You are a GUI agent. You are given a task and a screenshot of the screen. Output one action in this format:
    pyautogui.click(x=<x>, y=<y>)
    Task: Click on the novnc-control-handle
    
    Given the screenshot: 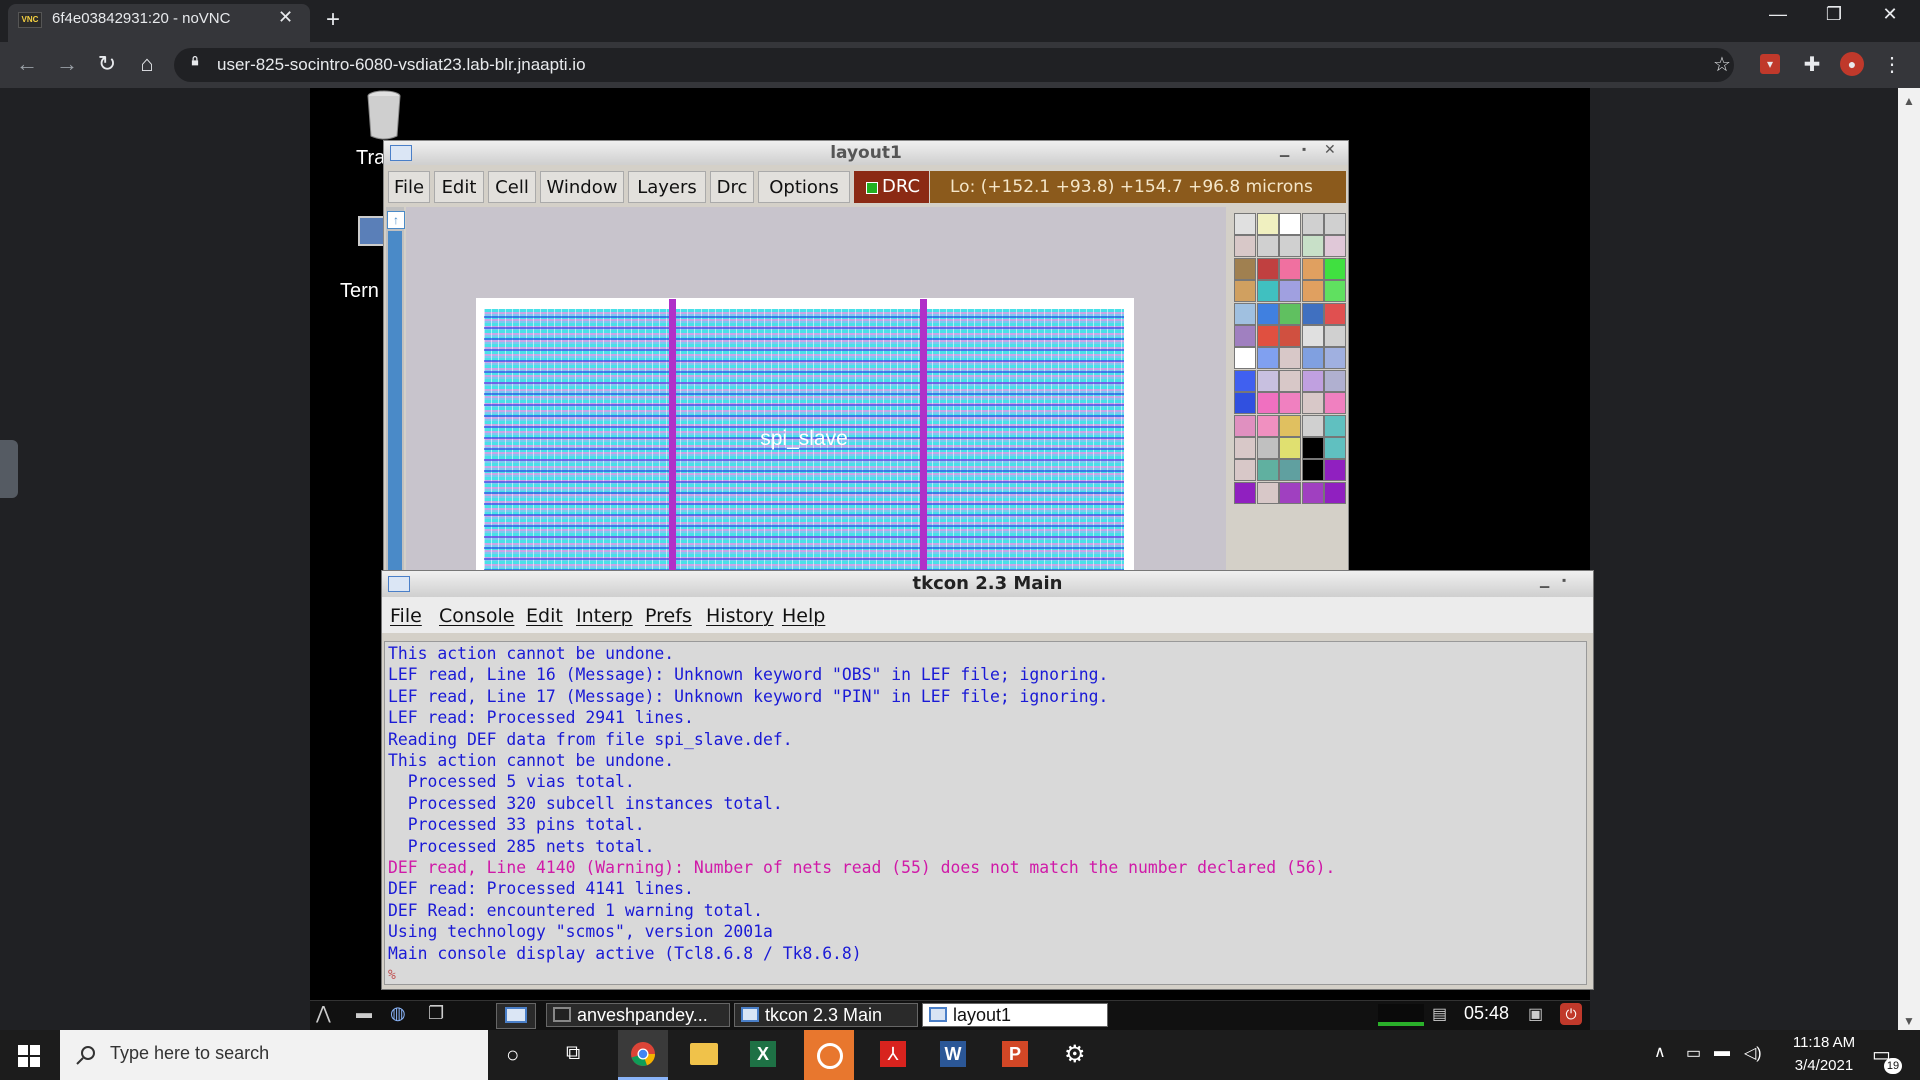 What is the action you would take?
    pyautogui.click(x=9, y=469)
    